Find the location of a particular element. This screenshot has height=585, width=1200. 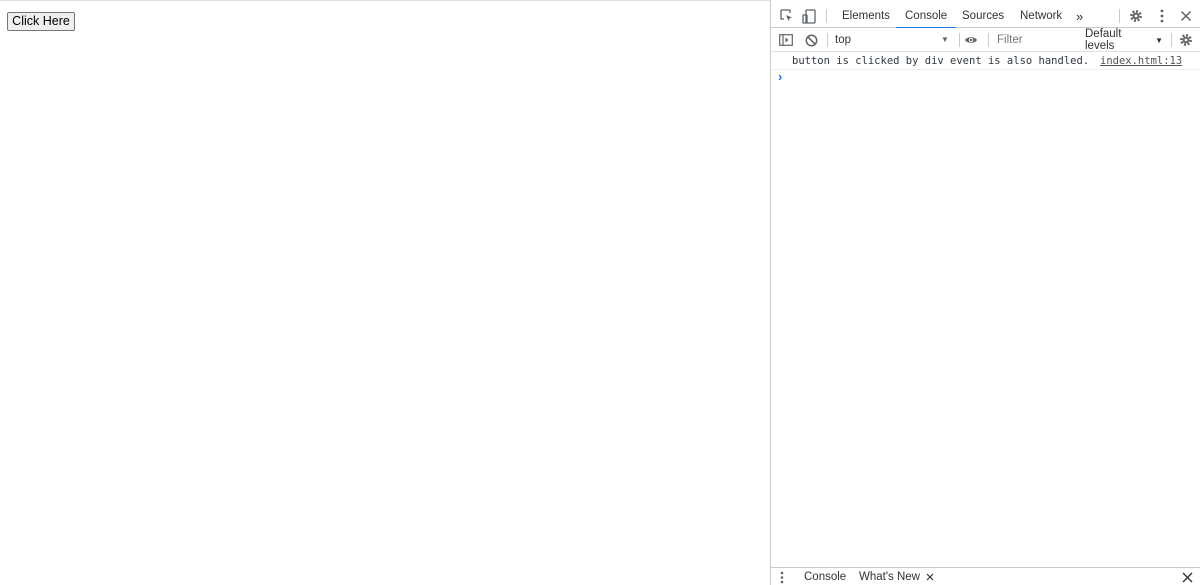

close-icon is located at coordinates (1186, 16).